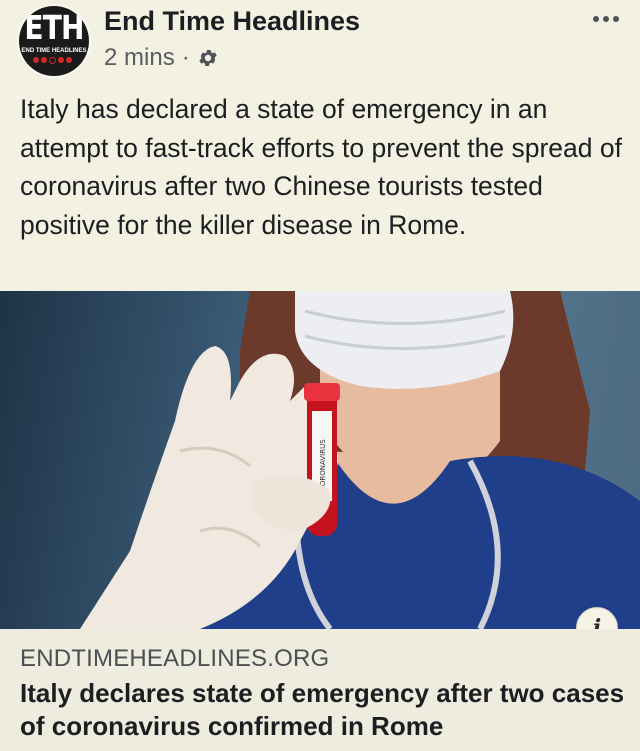 Image resolution: width=640 pixels, height=751 pixels. I want to click on page-name-link: End Time Headlines, so click(232, 21).